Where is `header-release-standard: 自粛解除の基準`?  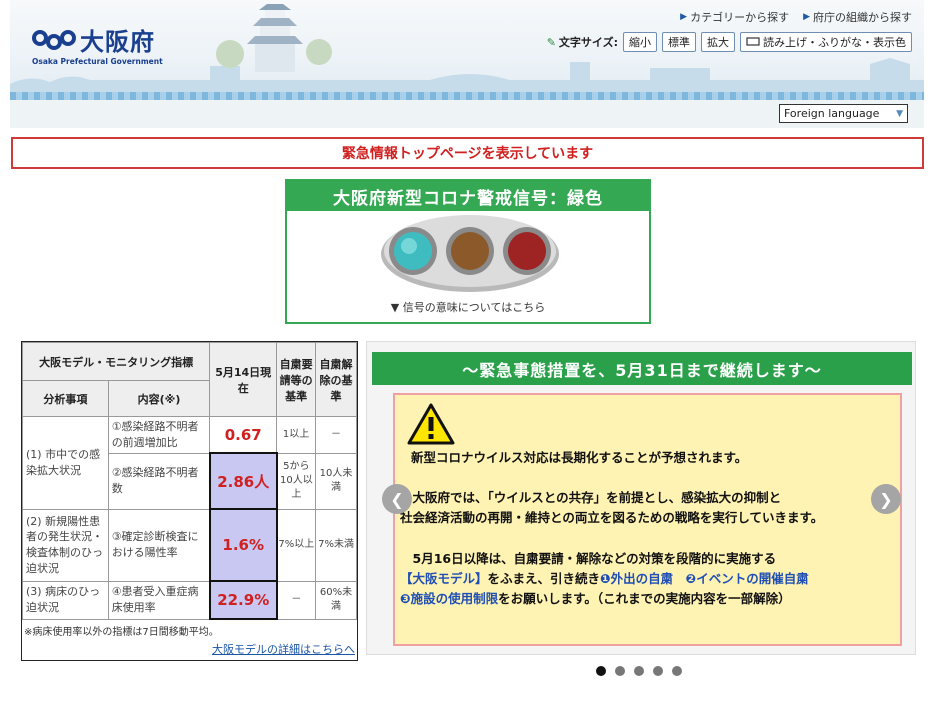
header-release-standard: 自粛解除の基準 is located at coordinates (336, 379).